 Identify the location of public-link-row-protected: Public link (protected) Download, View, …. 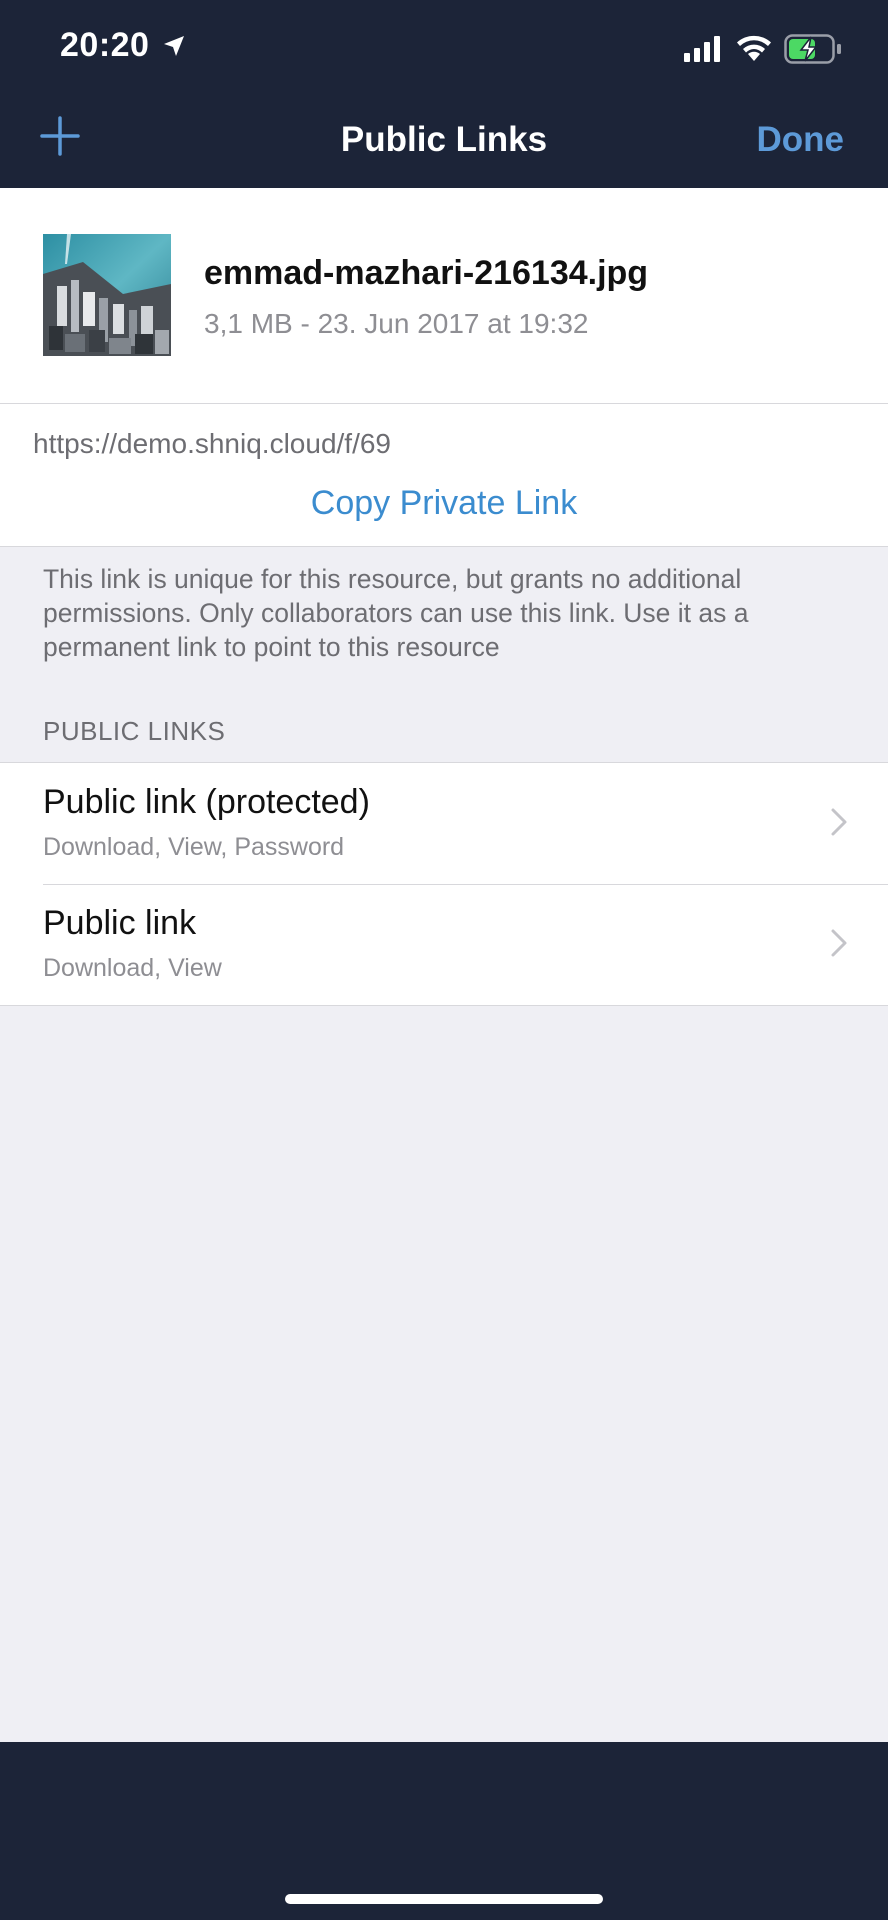
(444, 823).